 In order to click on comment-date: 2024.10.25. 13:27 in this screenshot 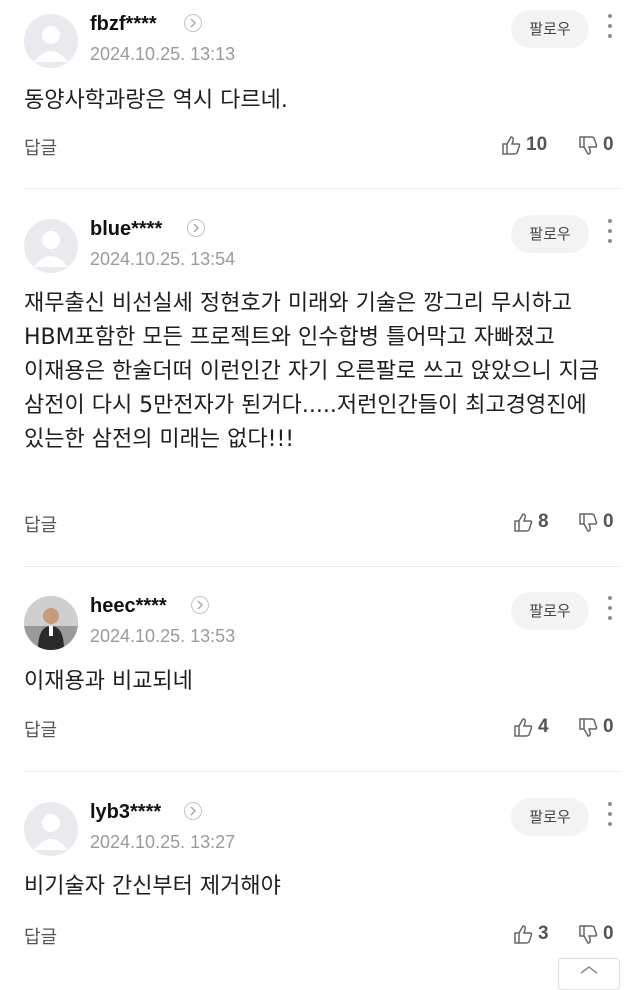, I will do `click(163, 842)`.